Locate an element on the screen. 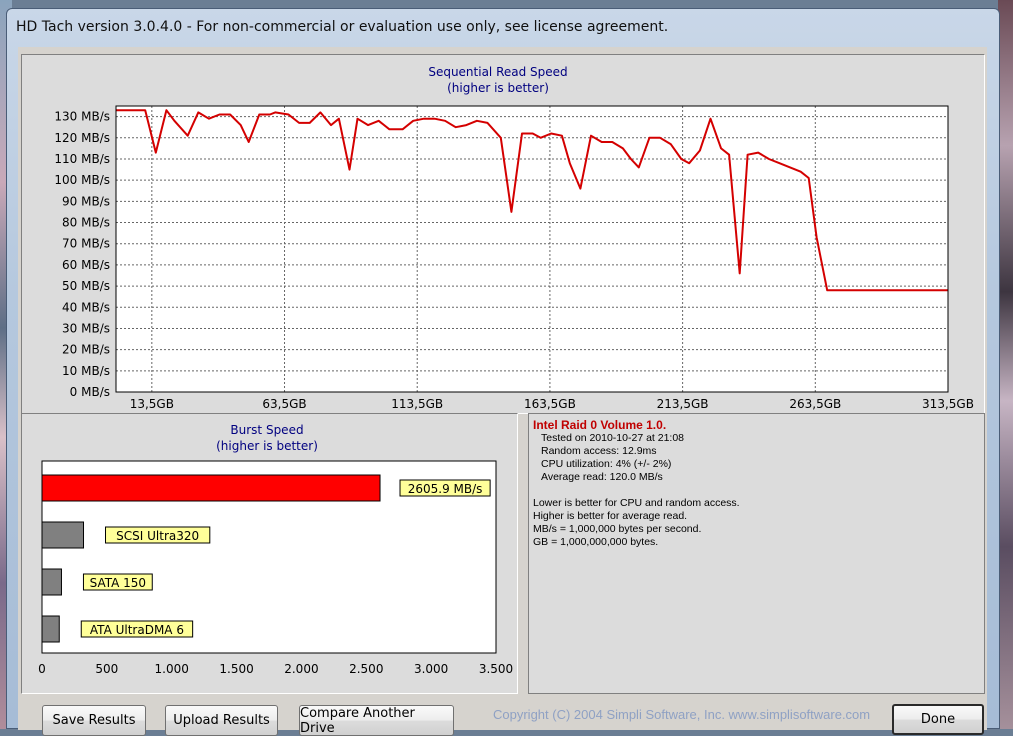 The image size is (1013, 736). y-tick-label: 20 MB/s is located at coordinates (86, 350).